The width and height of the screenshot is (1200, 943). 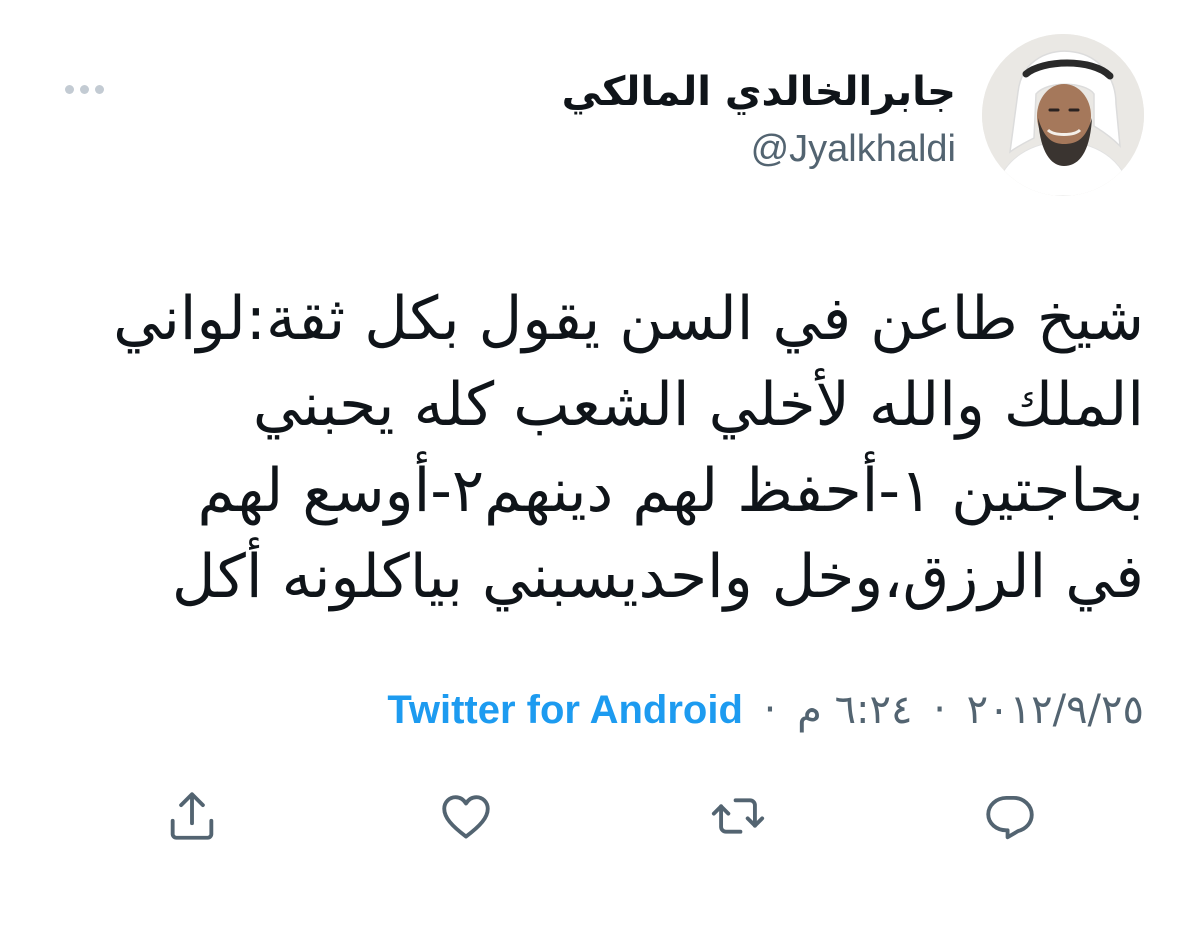 I want to click on avatar-photo, so click(x=1063, y=115).